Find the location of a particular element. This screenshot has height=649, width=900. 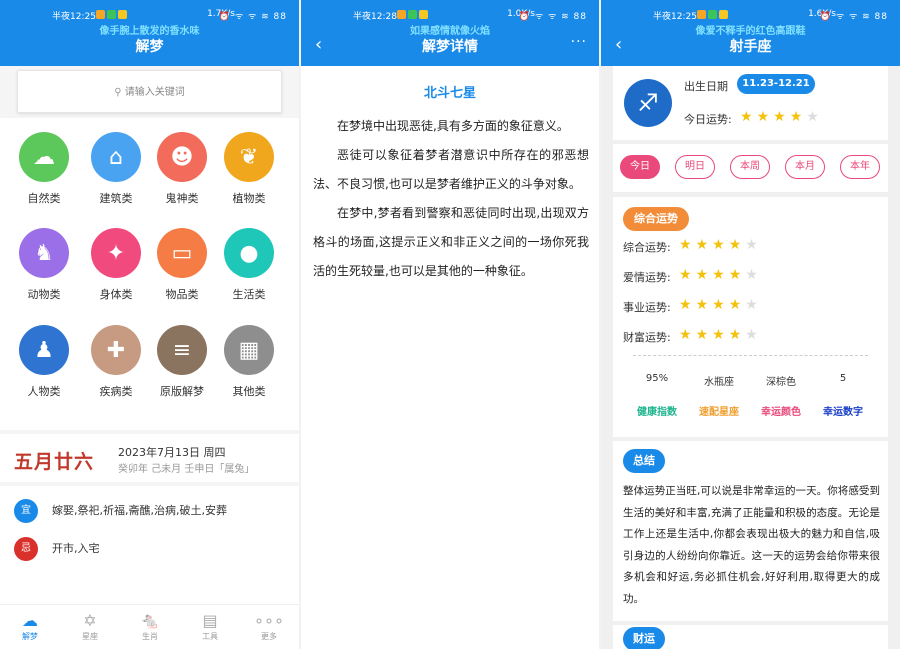

fortune-label: 爱情运势: is located at coordinates (647, 277).